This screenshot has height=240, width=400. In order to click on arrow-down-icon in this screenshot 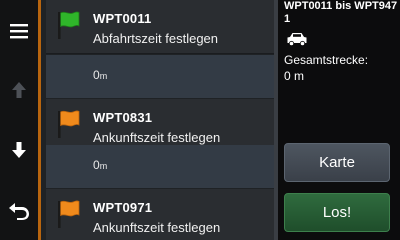, I will do `click(19, 150)`.